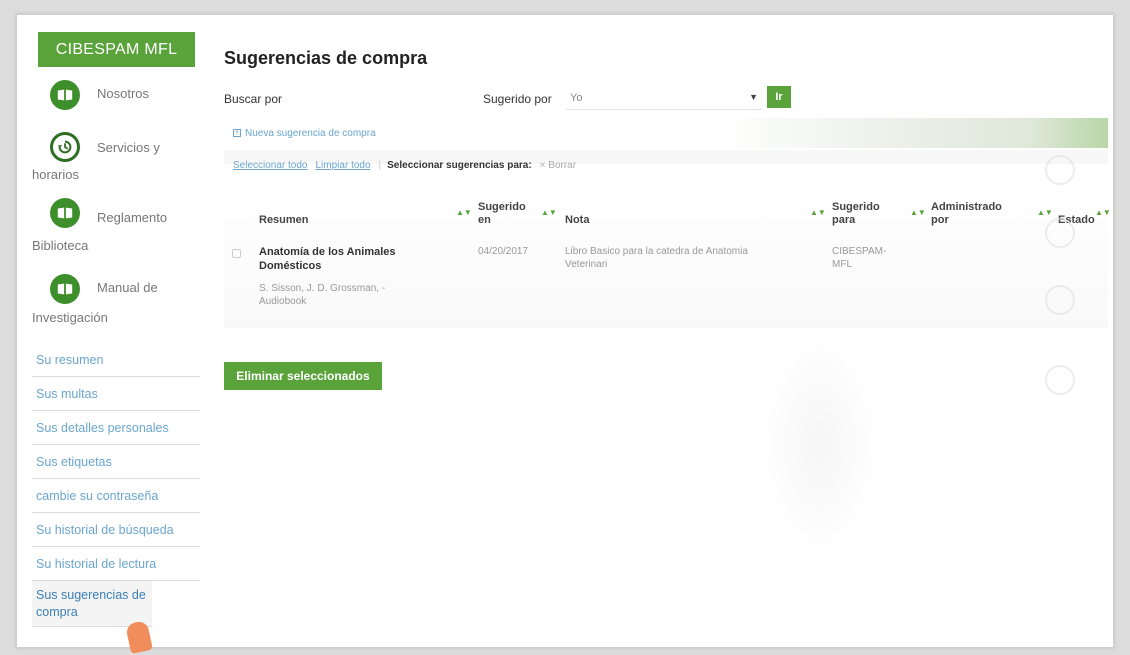 This screenshot has height=655, width=1130. Describe the element at coordinates (132, 217) in the screenshot. I see `quick-link-reglamento: Reglamento` at that location.